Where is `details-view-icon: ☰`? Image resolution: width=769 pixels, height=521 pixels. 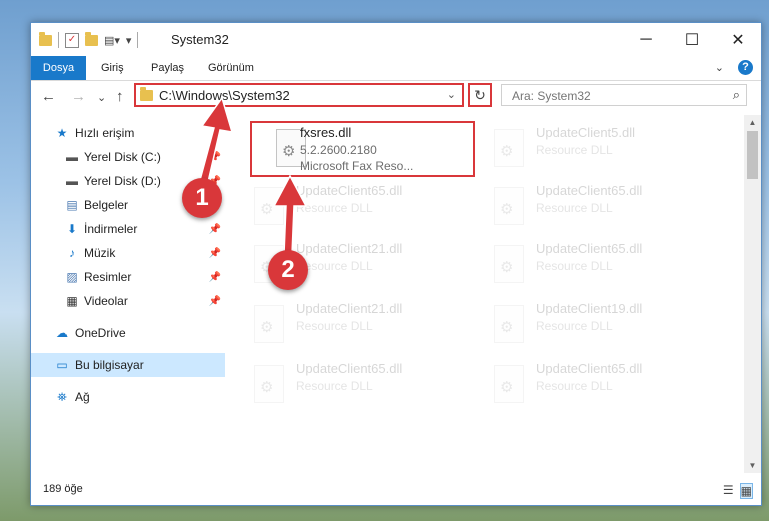
details-view-icon: ☰ is located at coordinates (728, 491).